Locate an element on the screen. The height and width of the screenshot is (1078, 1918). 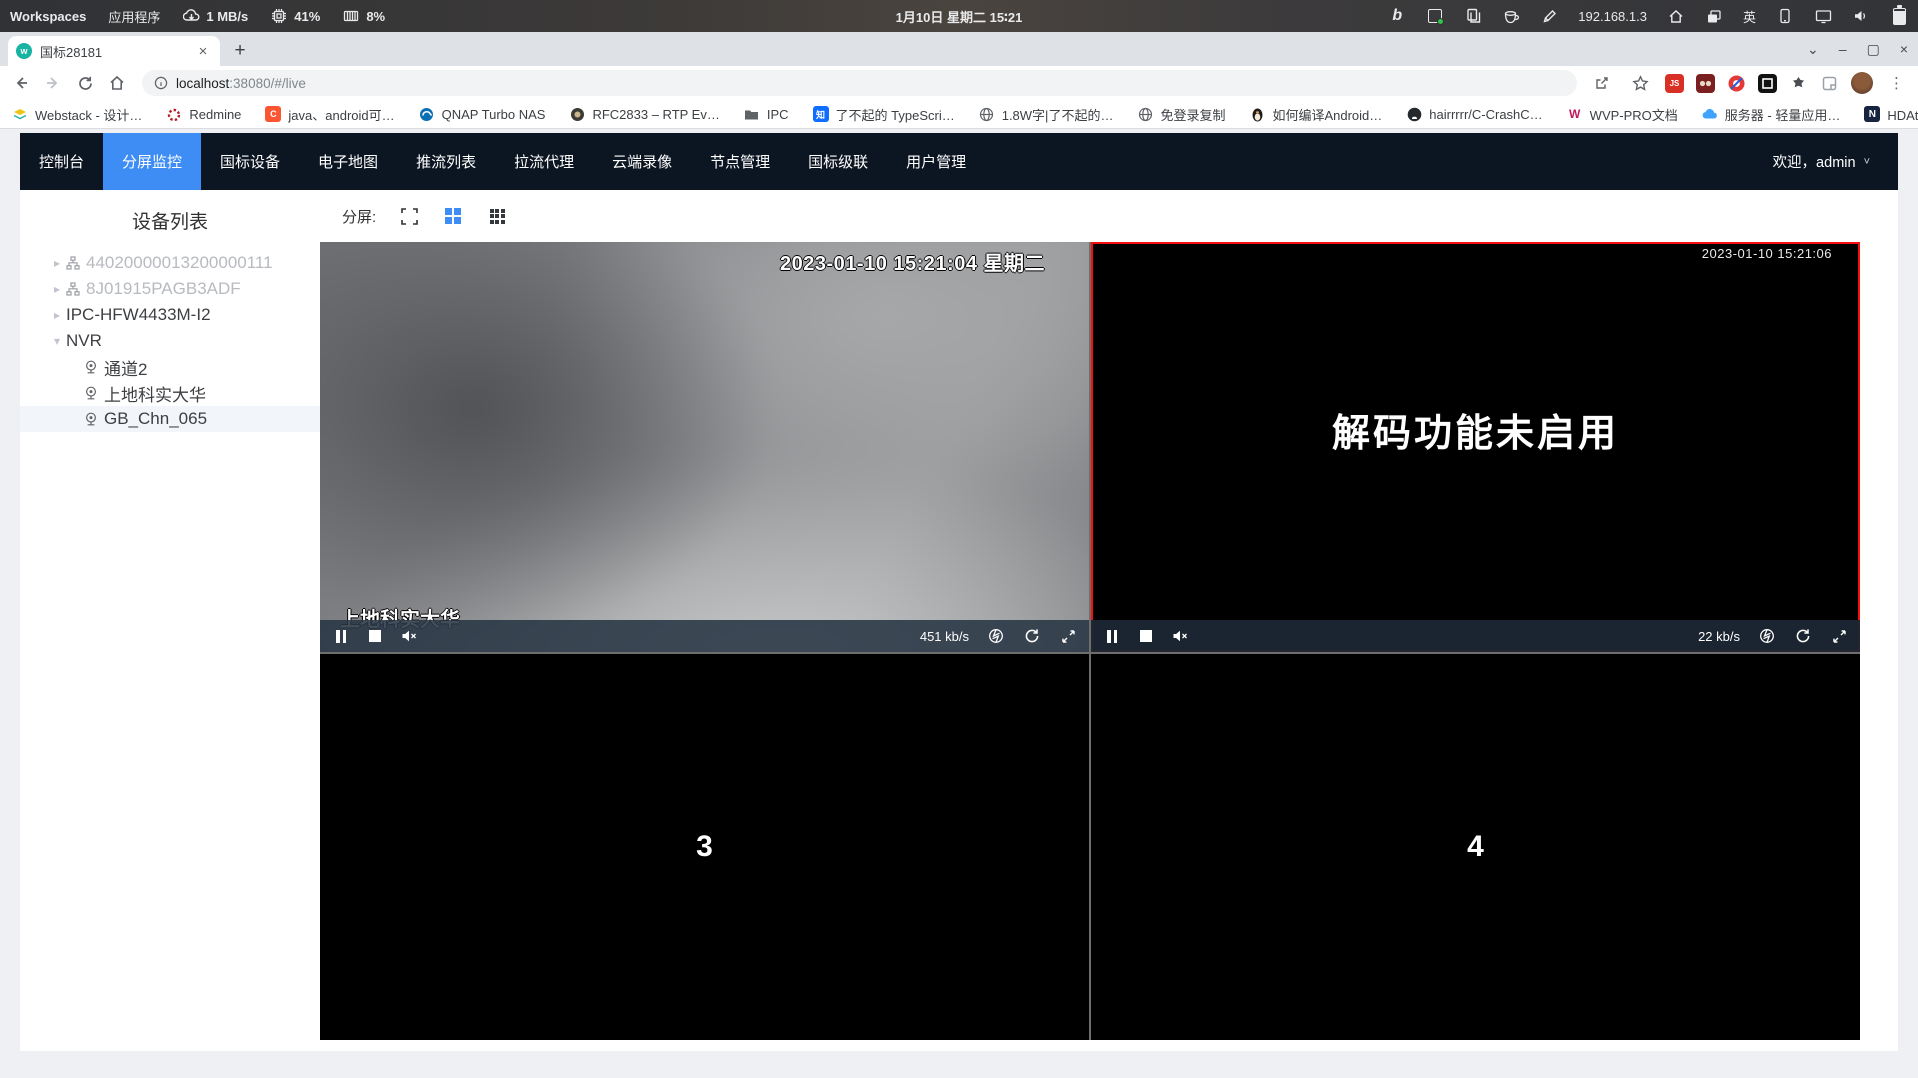
grid-2x2-icon is located at coordinates (453, 216).